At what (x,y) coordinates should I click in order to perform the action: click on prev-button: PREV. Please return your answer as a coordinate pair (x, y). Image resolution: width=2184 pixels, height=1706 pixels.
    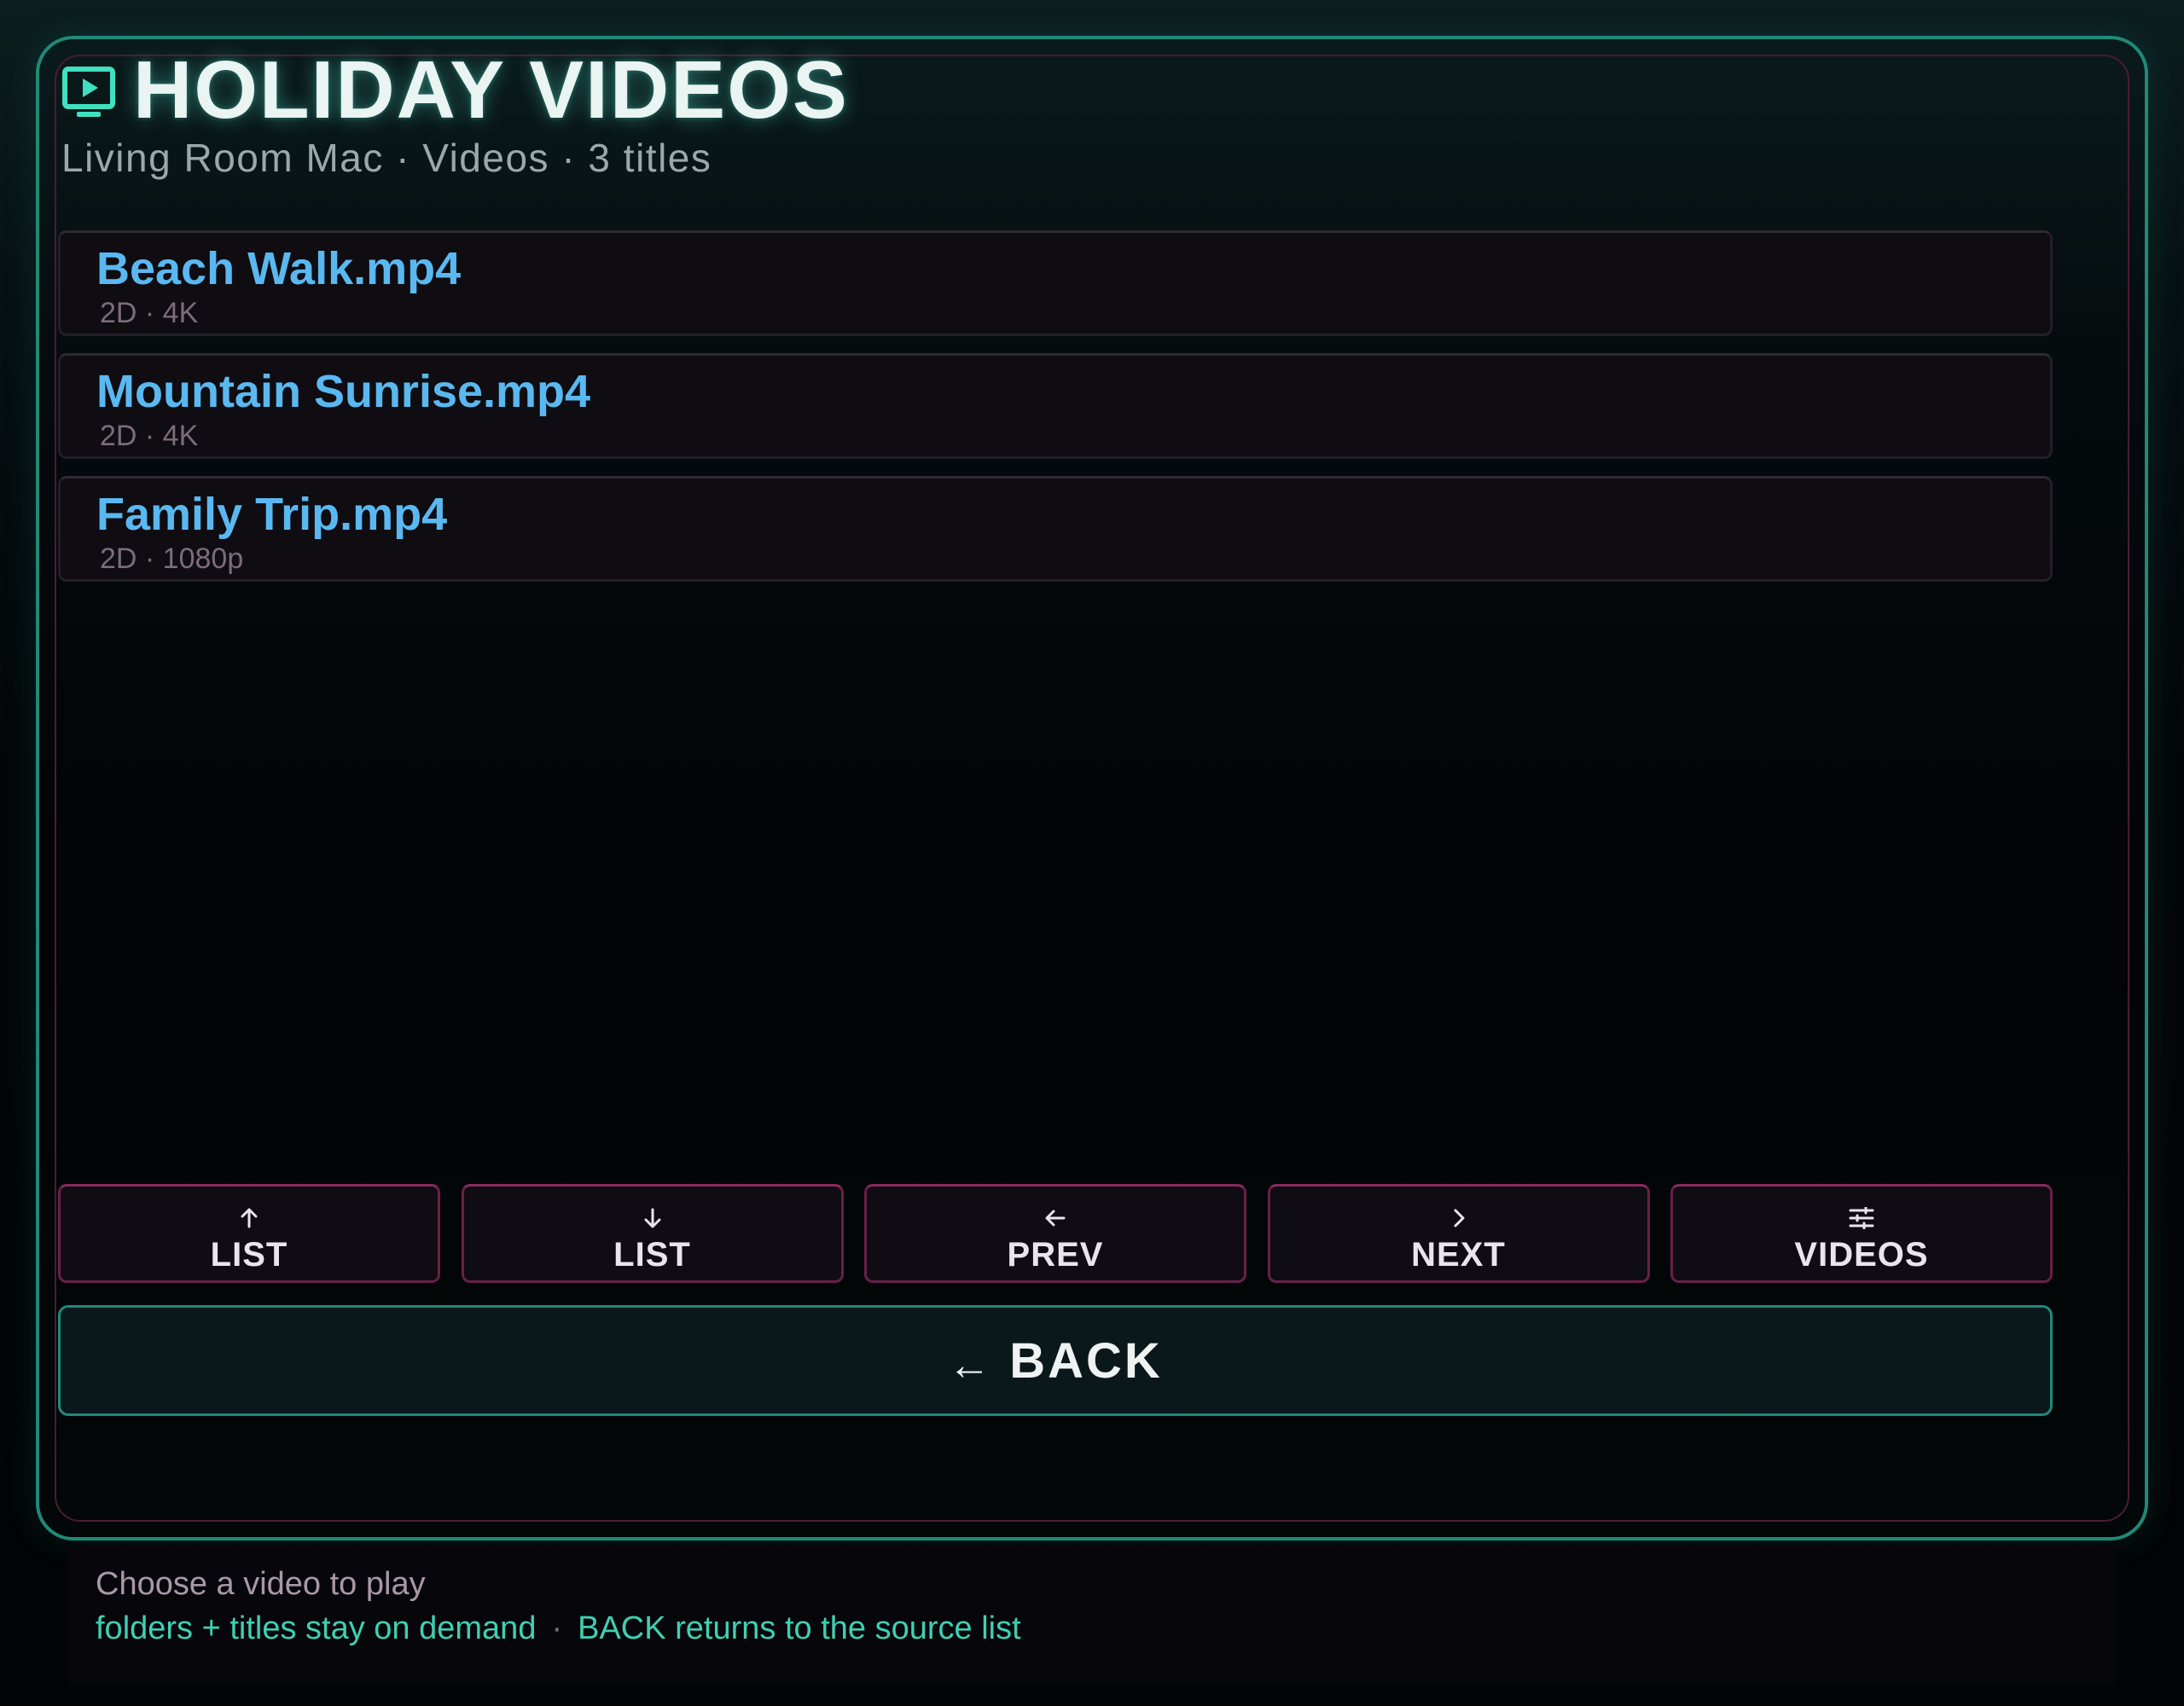
    Looking at the image, I should click on (1055, 1233).